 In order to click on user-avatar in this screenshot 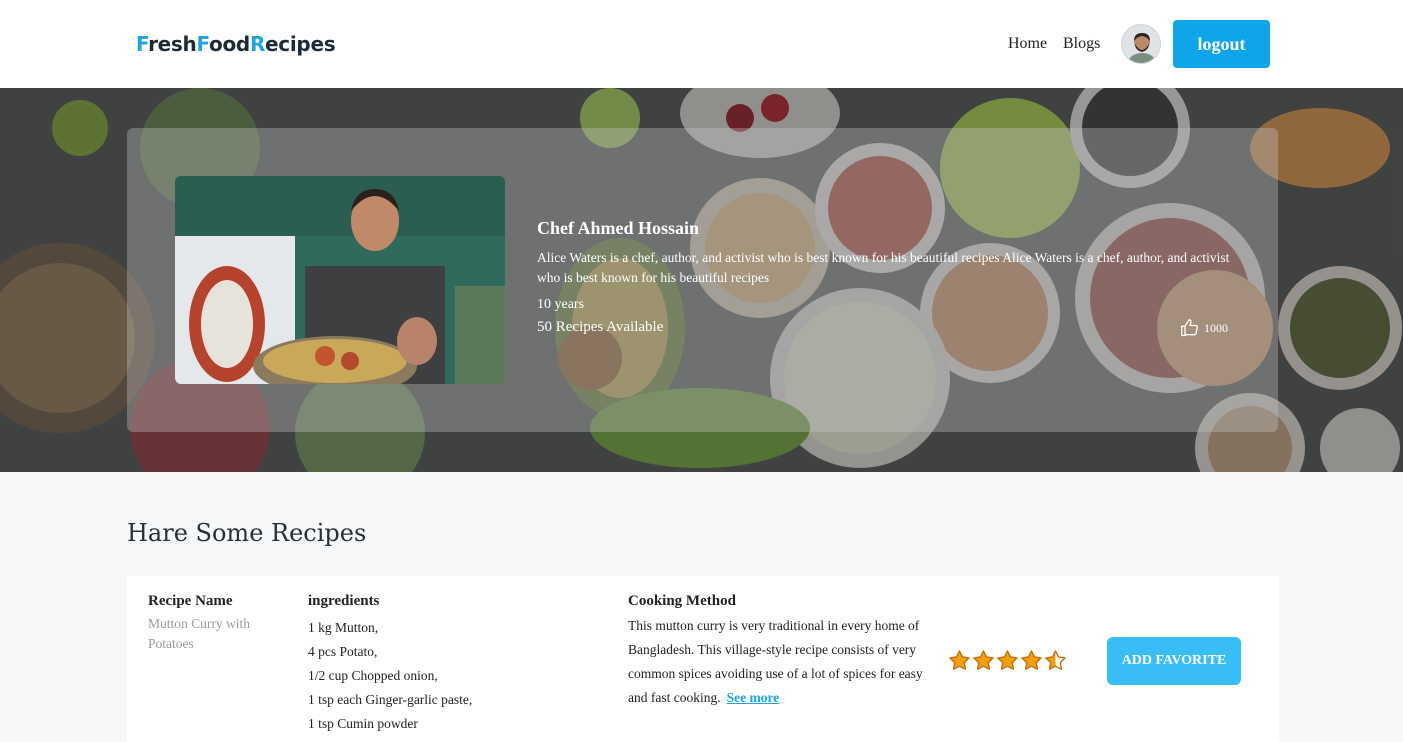, I will do `click(1141, 44)`.